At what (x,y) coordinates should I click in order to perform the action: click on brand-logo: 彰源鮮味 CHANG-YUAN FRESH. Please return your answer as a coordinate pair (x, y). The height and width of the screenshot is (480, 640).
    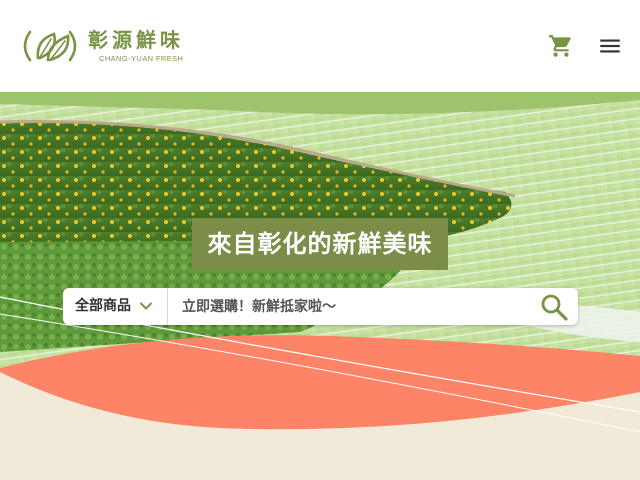
    Looking at the image, I should click on (103, 47).